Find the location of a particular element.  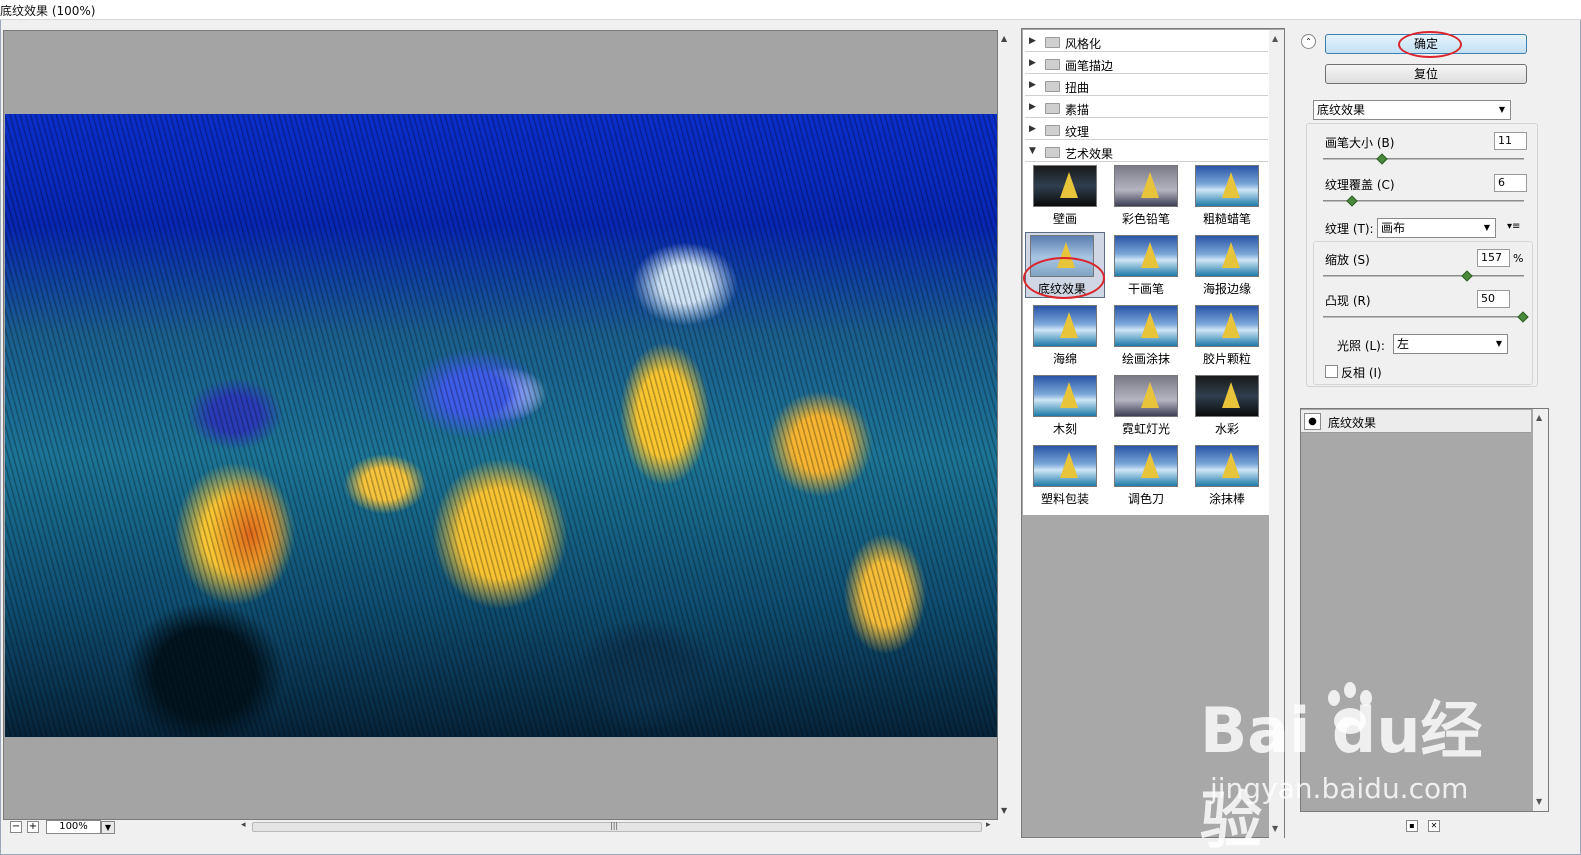

filter-thumb-palette-knife: 调色刀 is located at coordinates (1148, 476).